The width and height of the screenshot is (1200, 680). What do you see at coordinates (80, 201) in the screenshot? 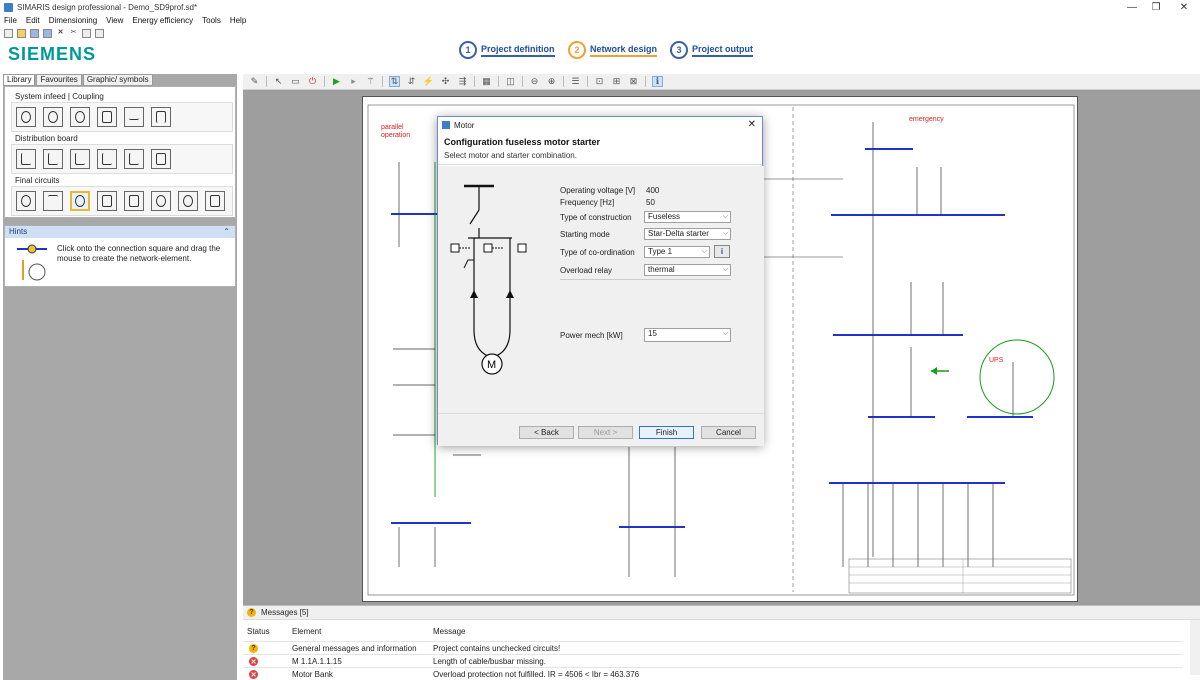
I see `motor-symbol-icon` at bounding box center [80, 201].